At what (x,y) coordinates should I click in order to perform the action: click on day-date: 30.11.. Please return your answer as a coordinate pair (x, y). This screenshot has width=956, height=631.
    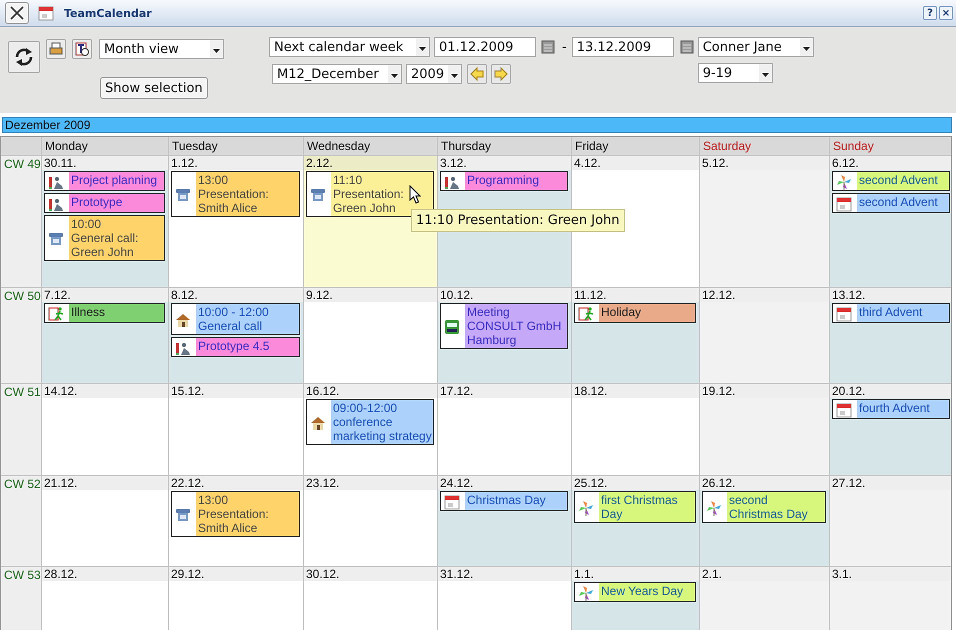
    Looking at the image, I should click on (105, 163).